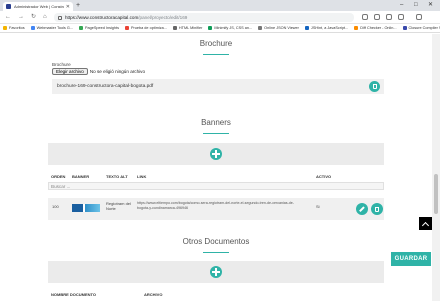 Image resolution: width=440 pixels, height=301 pixels. What do you see at coordinates (430, 5) in the screenshot?
I see `close-window-icon: ✕` at bounding box center [430, 5].